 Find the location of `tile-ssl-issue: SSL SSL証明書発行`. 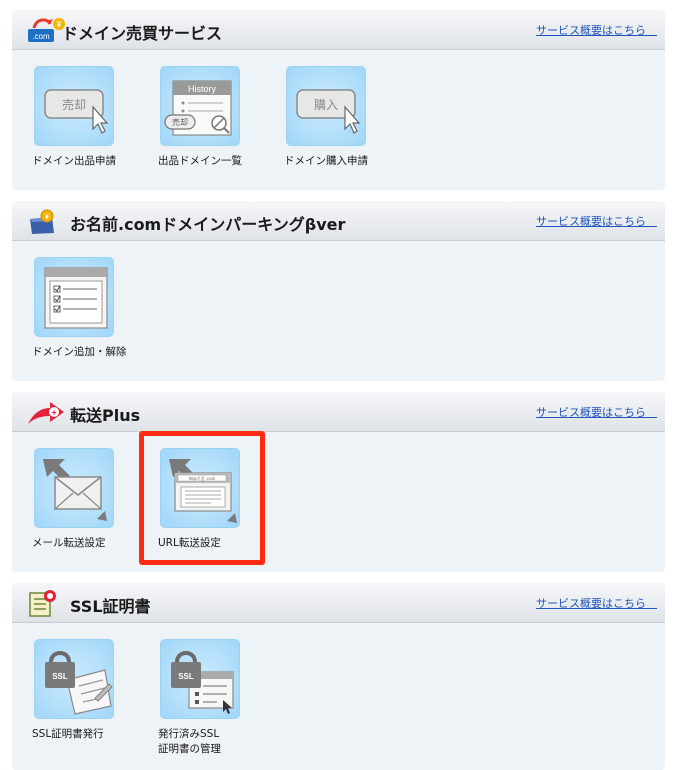

tile-ssl-issue: SSL SSL証明書発行 is located at coordinates (67, 689).